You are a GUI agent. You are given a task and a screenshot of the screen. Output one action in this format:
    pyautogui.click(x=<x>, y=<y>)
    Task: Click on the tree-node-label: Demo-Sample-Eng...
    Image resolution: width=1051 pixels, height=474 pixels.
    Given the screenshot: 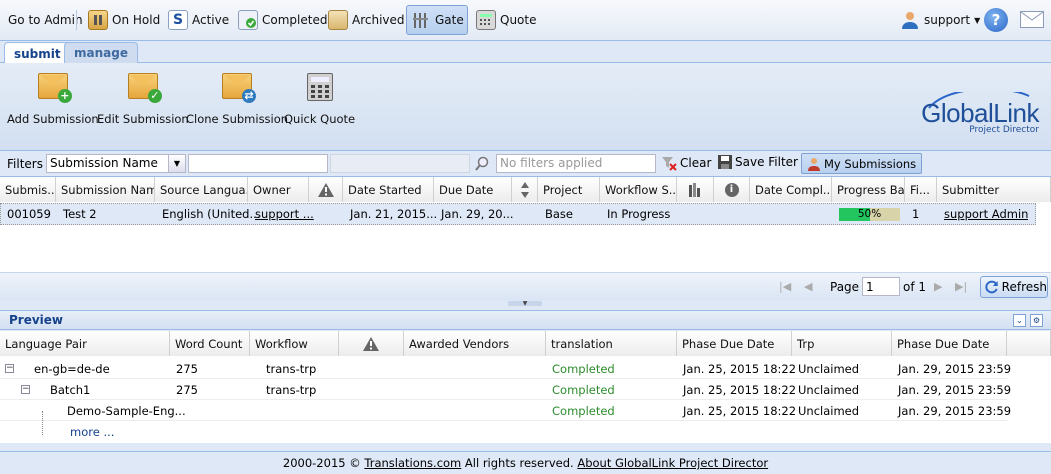 What is the action you would take?
    pyautogui.click(x=126, y=410)
    